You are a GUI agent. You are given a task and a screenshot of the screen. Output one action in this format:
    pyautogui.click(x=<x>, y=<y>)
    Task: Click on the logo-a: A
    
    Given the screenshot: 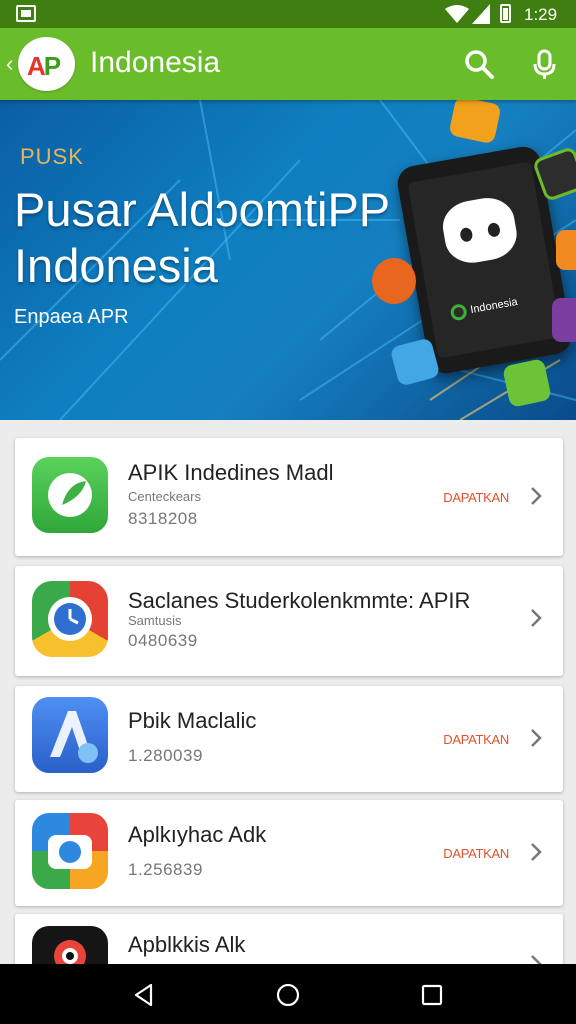 What is the action you would take?
    pyautogui.click(x=36, y=66)
    